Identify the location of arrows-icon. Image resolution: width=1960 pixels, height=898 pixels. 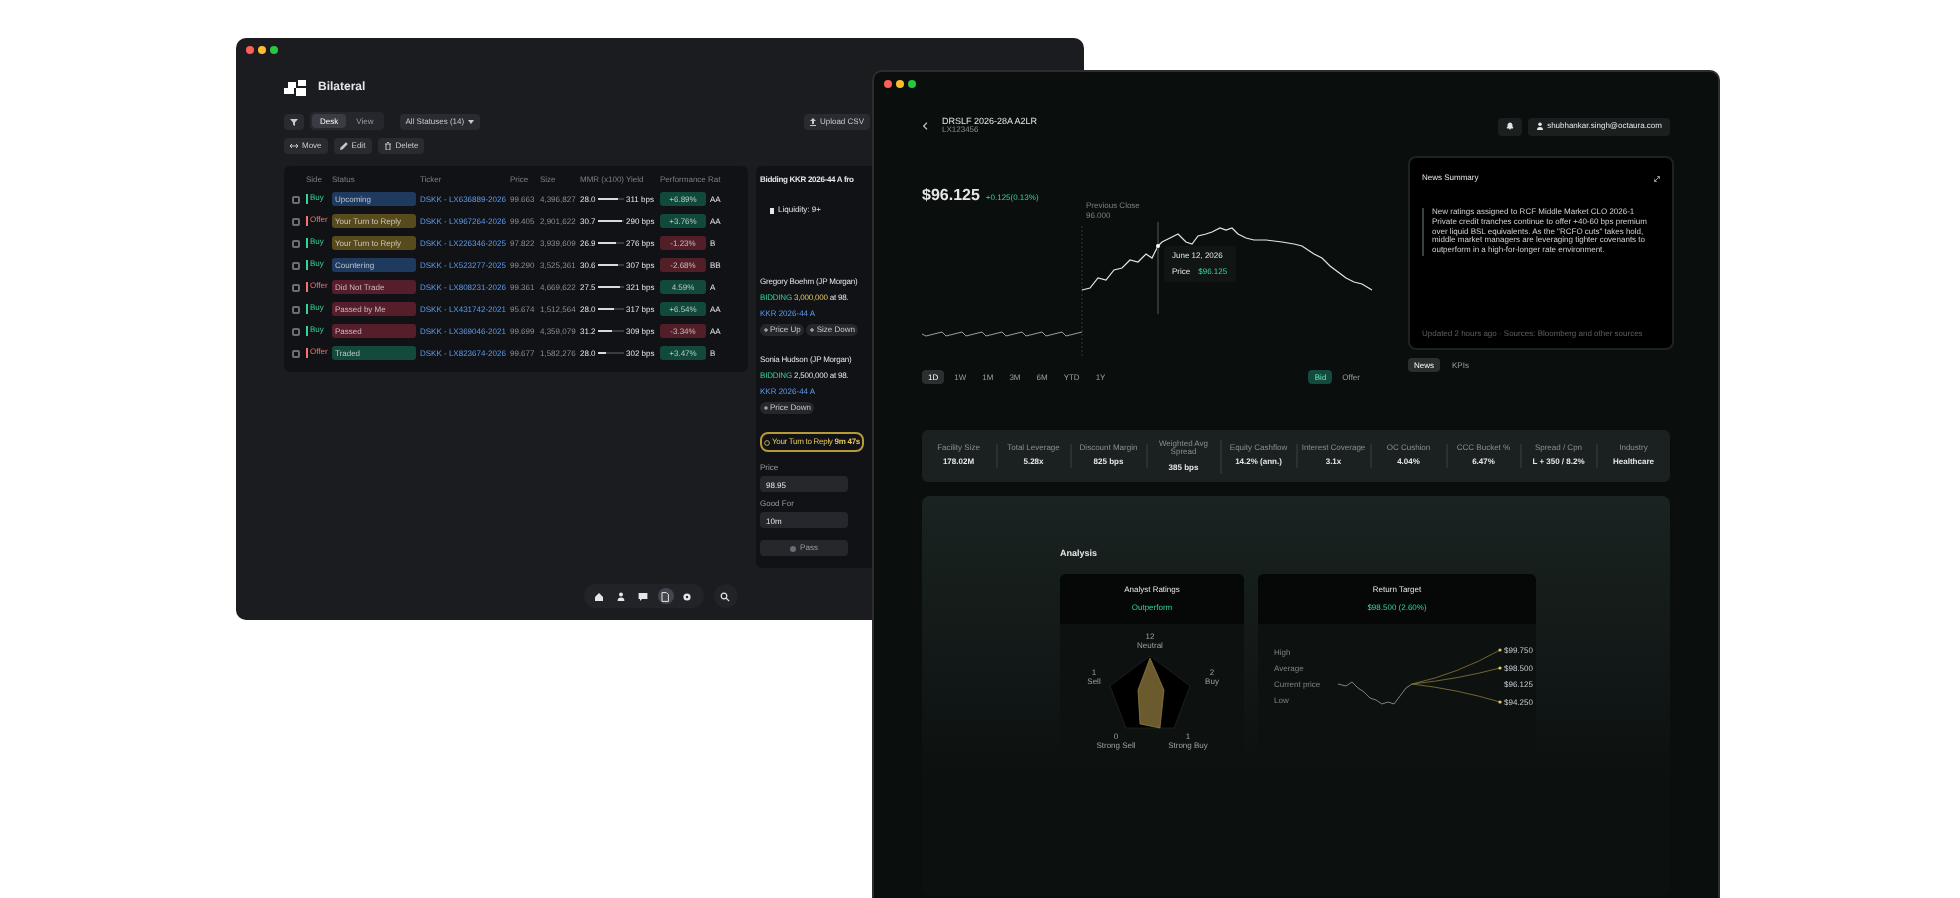
(294, 145).